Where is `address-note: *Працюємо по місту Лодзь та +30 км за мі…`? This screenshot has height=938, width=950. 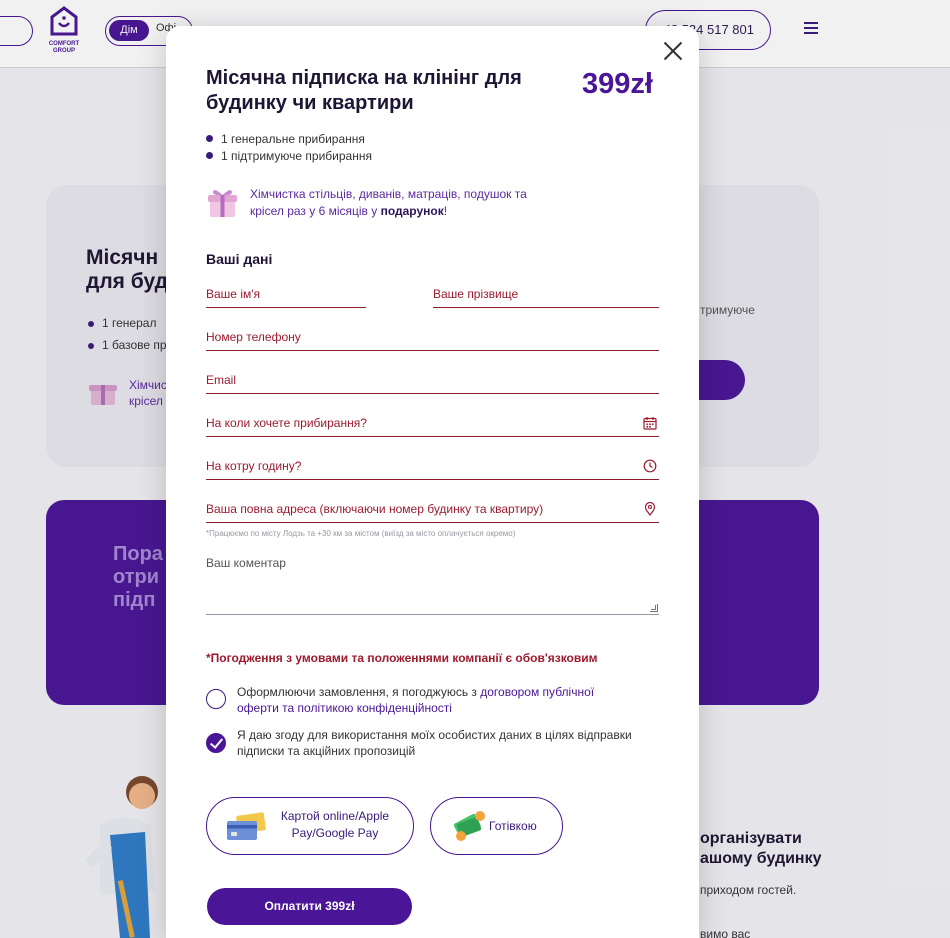
address-note: *Працюємо по місту Лодзь та +30 км за мі… is located at coordinates (361, 533).